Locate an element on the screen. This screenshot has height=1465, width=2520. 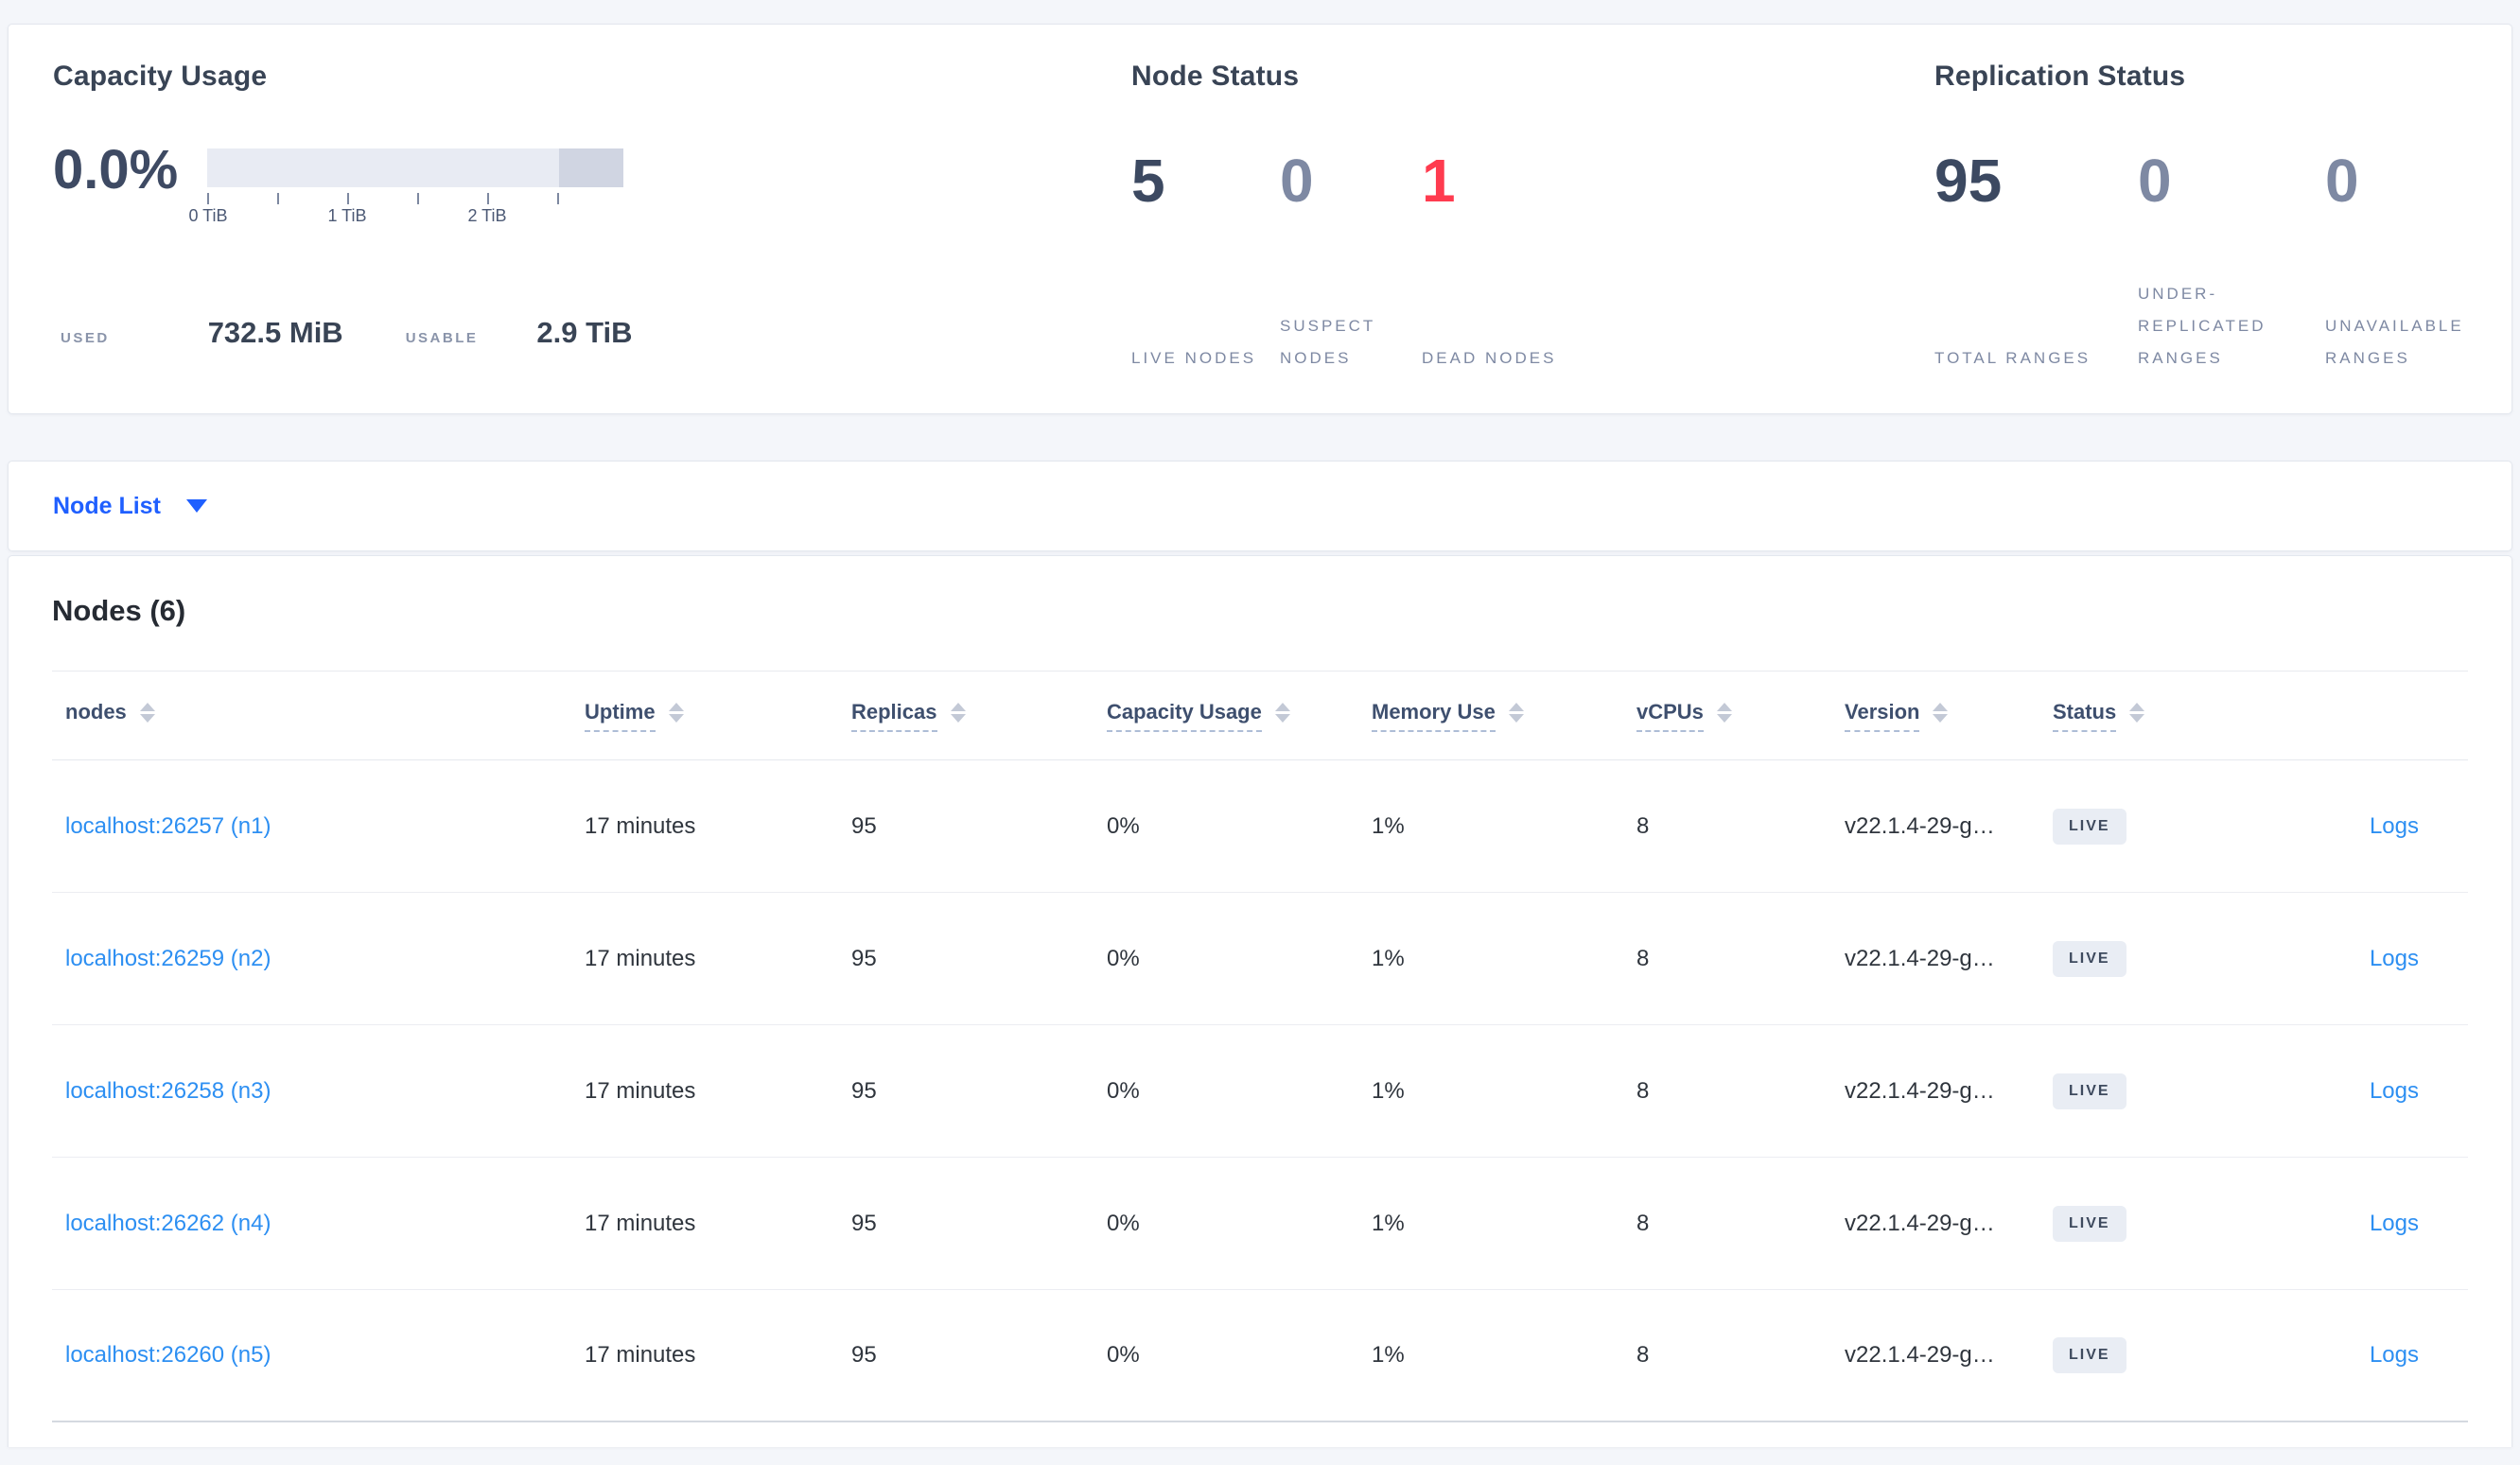
column-header-label: Replicas is located at coordinates (894, 716).